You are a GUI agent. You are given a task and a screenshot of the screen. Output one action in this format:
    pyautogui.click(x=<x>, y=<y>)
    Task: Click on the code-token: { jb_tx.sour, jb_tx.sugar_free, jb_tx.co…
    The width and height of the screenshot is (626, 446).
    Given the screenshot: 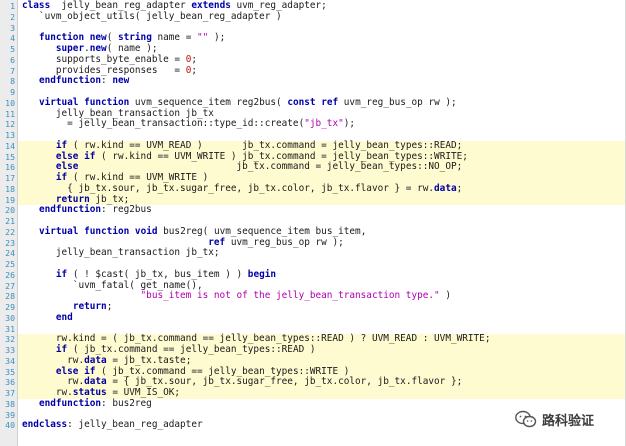 What is the action you would take?
    pyautogui.click(x=228, y=188)
    